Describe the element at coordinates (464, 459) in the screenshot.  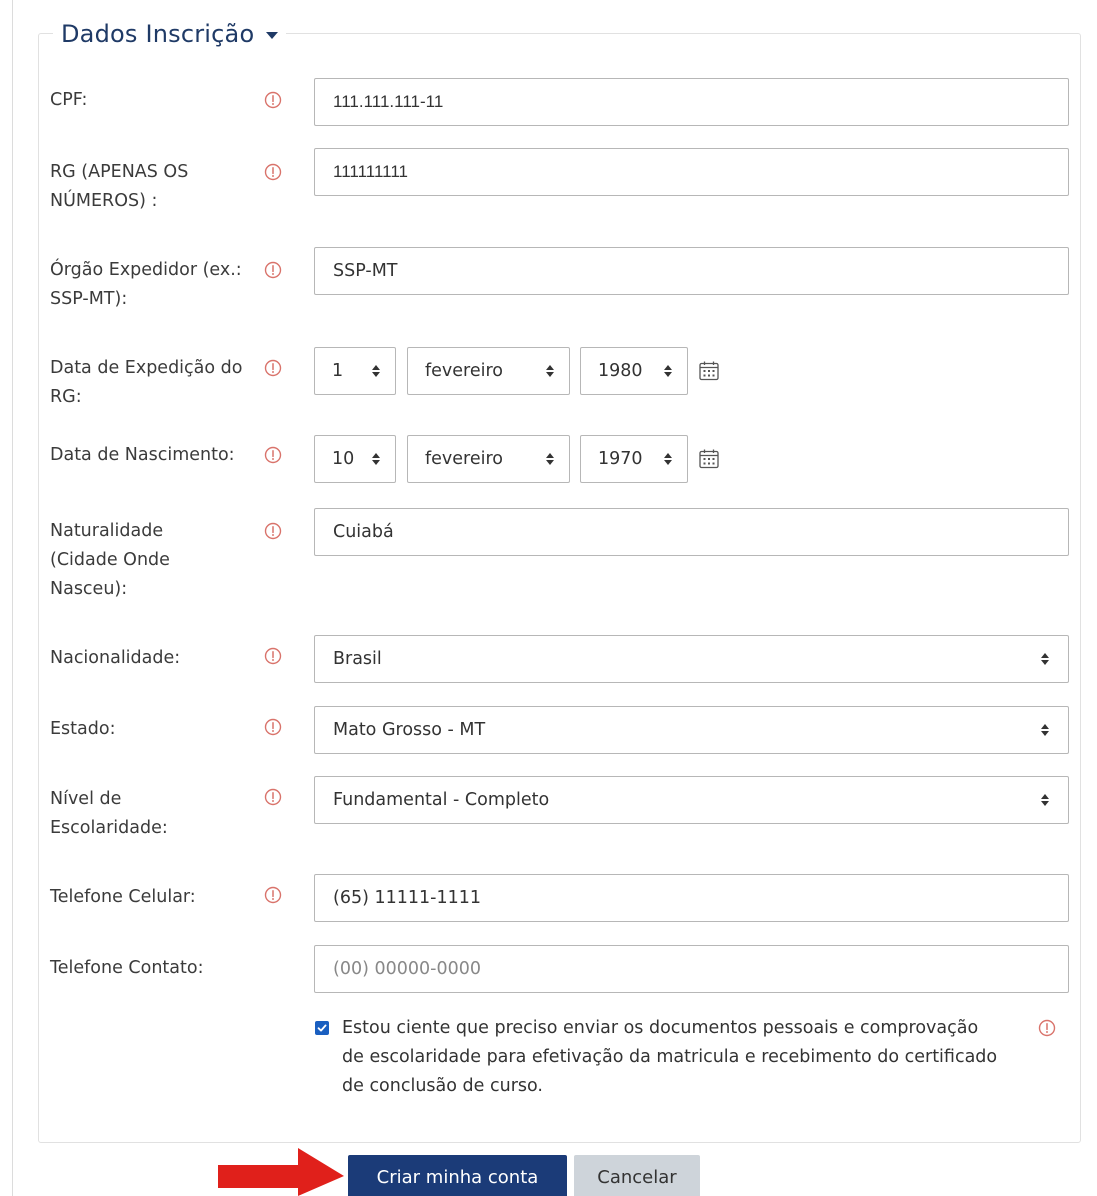
I see `nascimento-month-value: fevereiro` at that location.